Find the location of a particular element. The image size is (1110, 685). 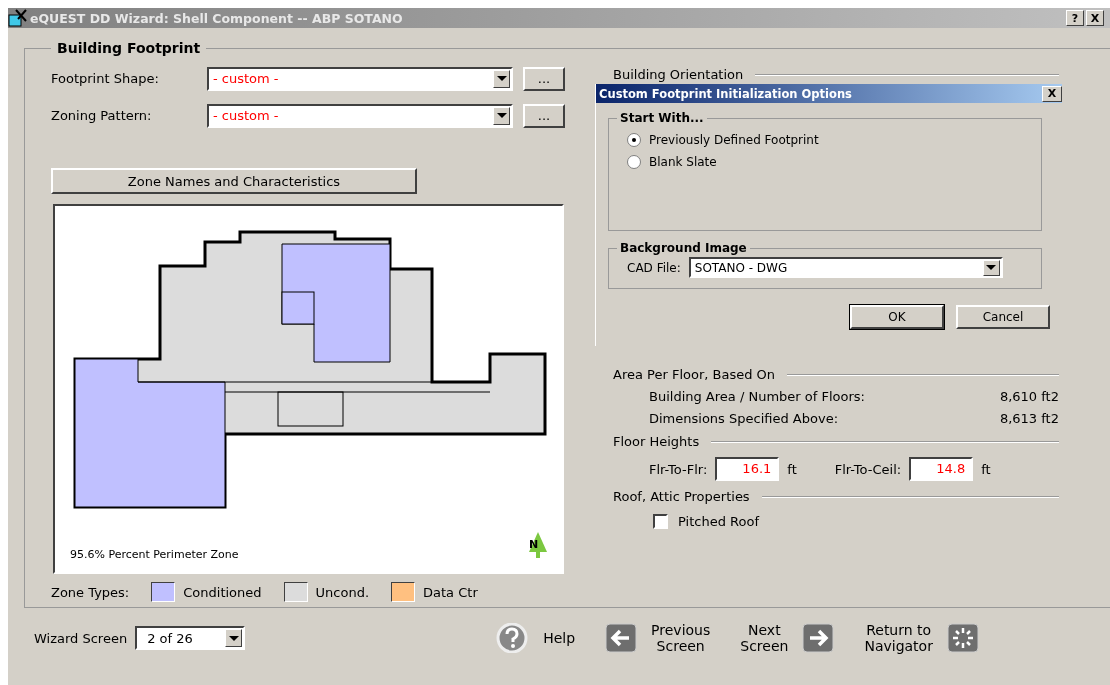

zone-type-label: Uncond. is located at coordinates (342, 592).